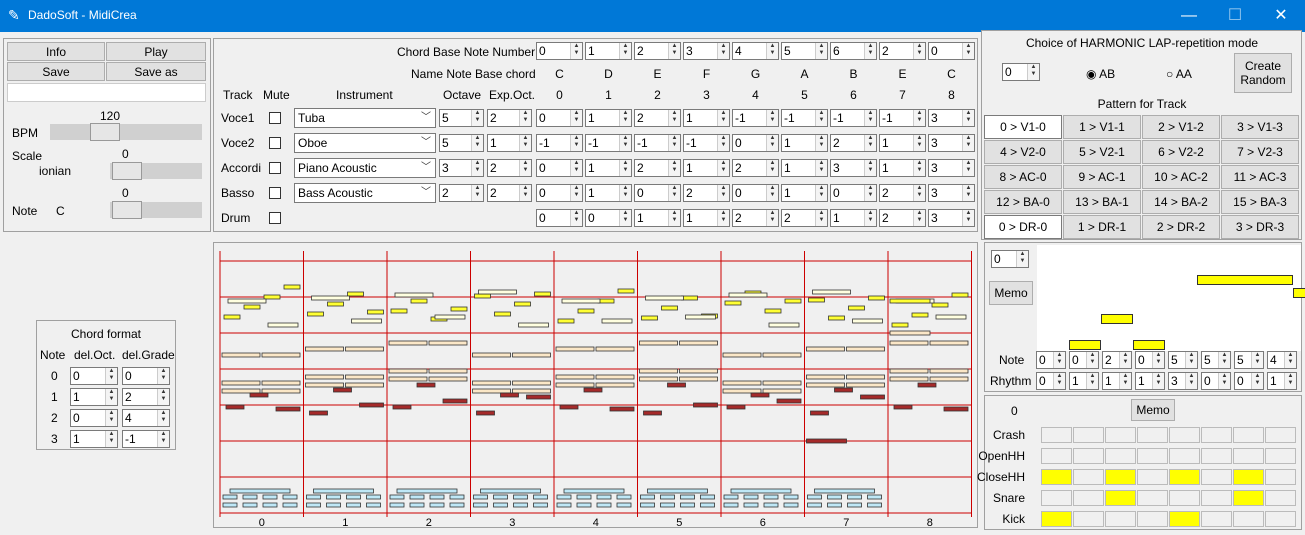  What do you see at coordinates (1171, 298) in the screenshot?
I see `pattern-canvas` at bounding box center [1171, 298].